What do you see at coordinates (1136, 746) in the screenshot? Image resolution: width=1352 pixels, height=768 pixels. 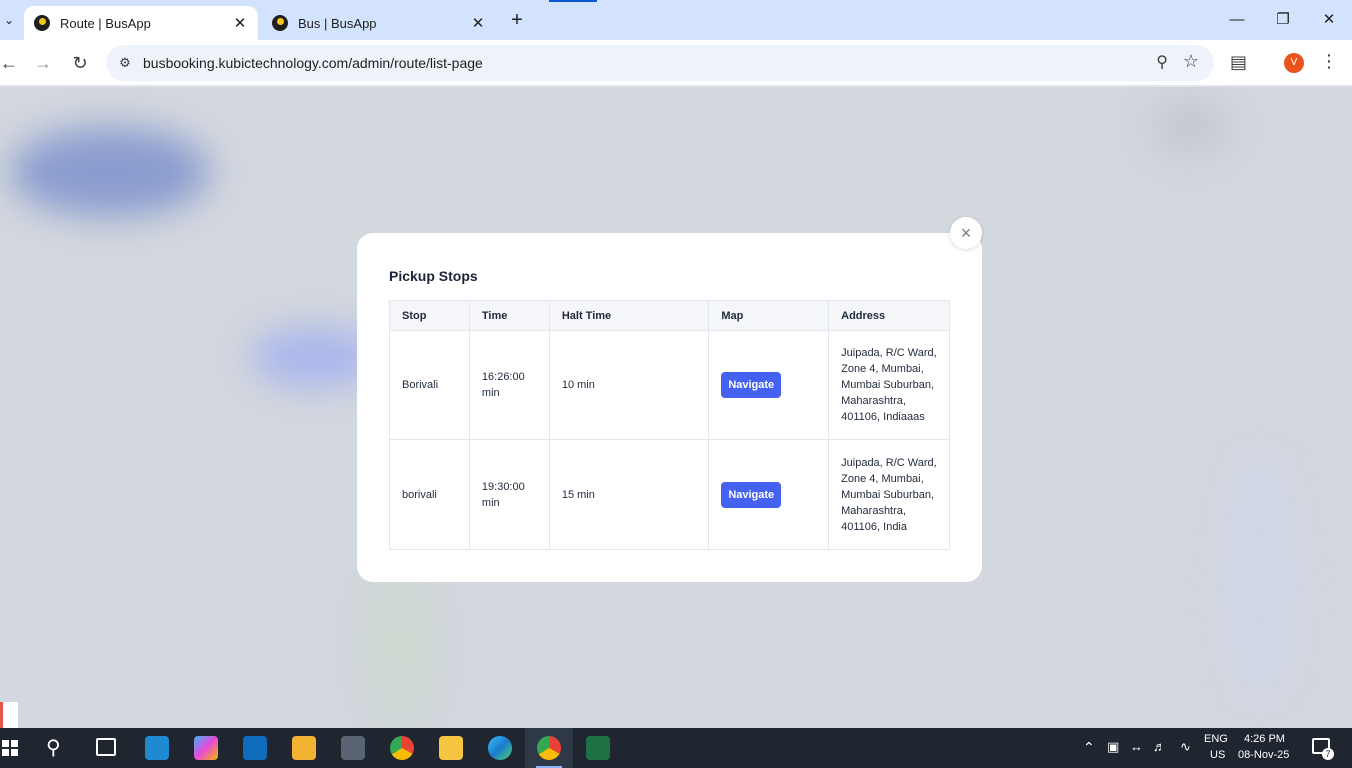 I see `network-icon: ↔` at bounding box center [1136, 746].